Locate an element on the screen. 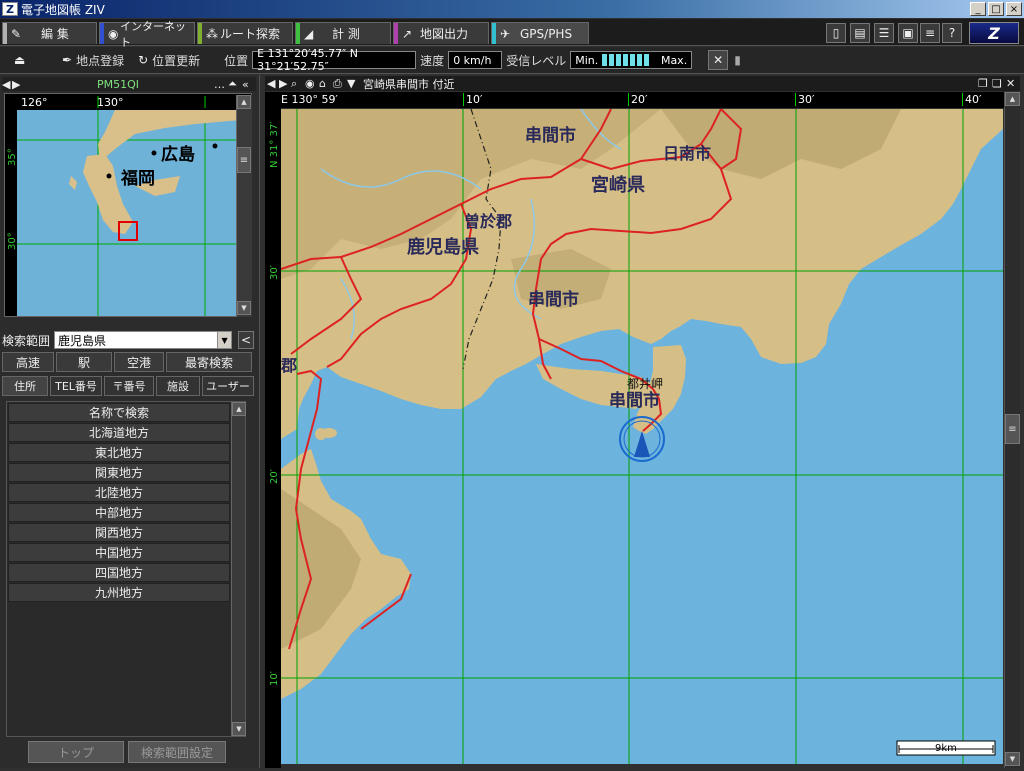 Image resolution: width=1024 pixels, height=771 pixels. tab-facility: 施設 is located at coordinates (178, 386).